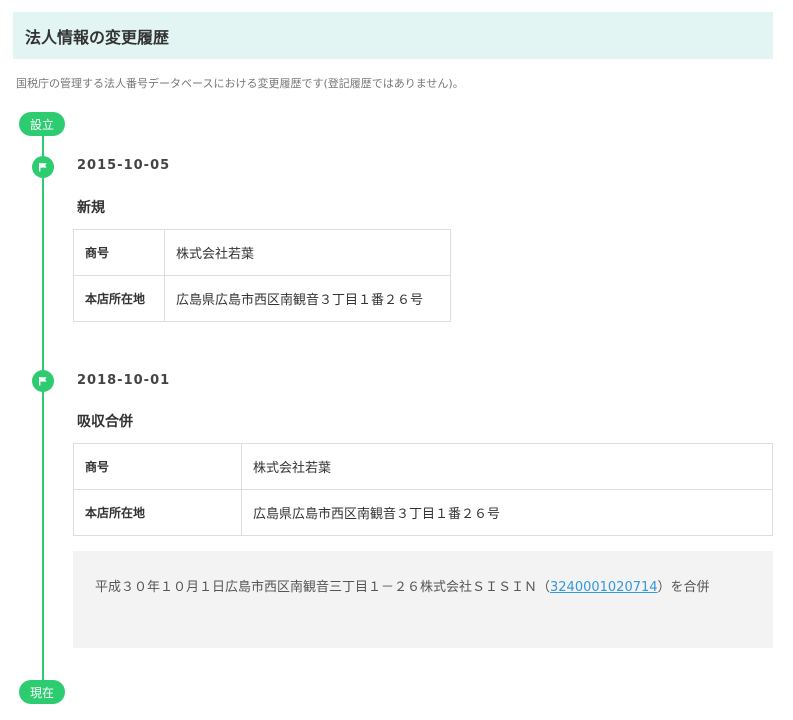 The height and width of the screenshot is (720, 793). Describe the element at coordinates (124, 380) in the screenshot. I see `entry-date: 2018-10-01` at that location.